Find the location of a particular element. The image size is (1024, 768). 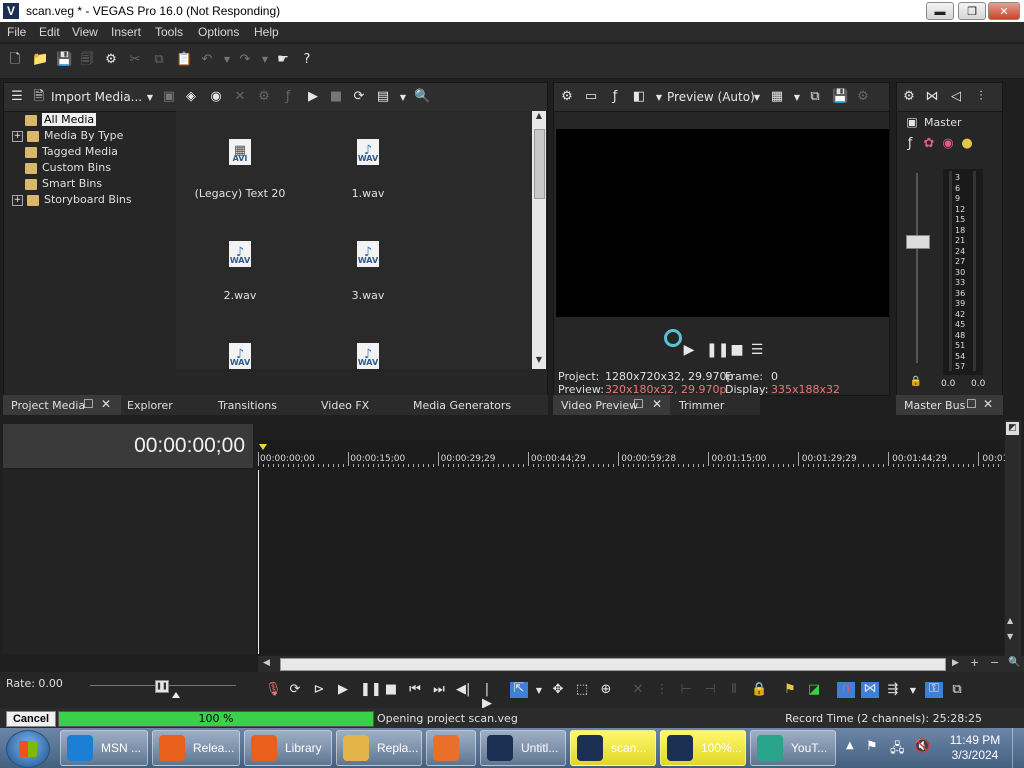

lock-icon: 🔒 is located at coordinates (916, 382).